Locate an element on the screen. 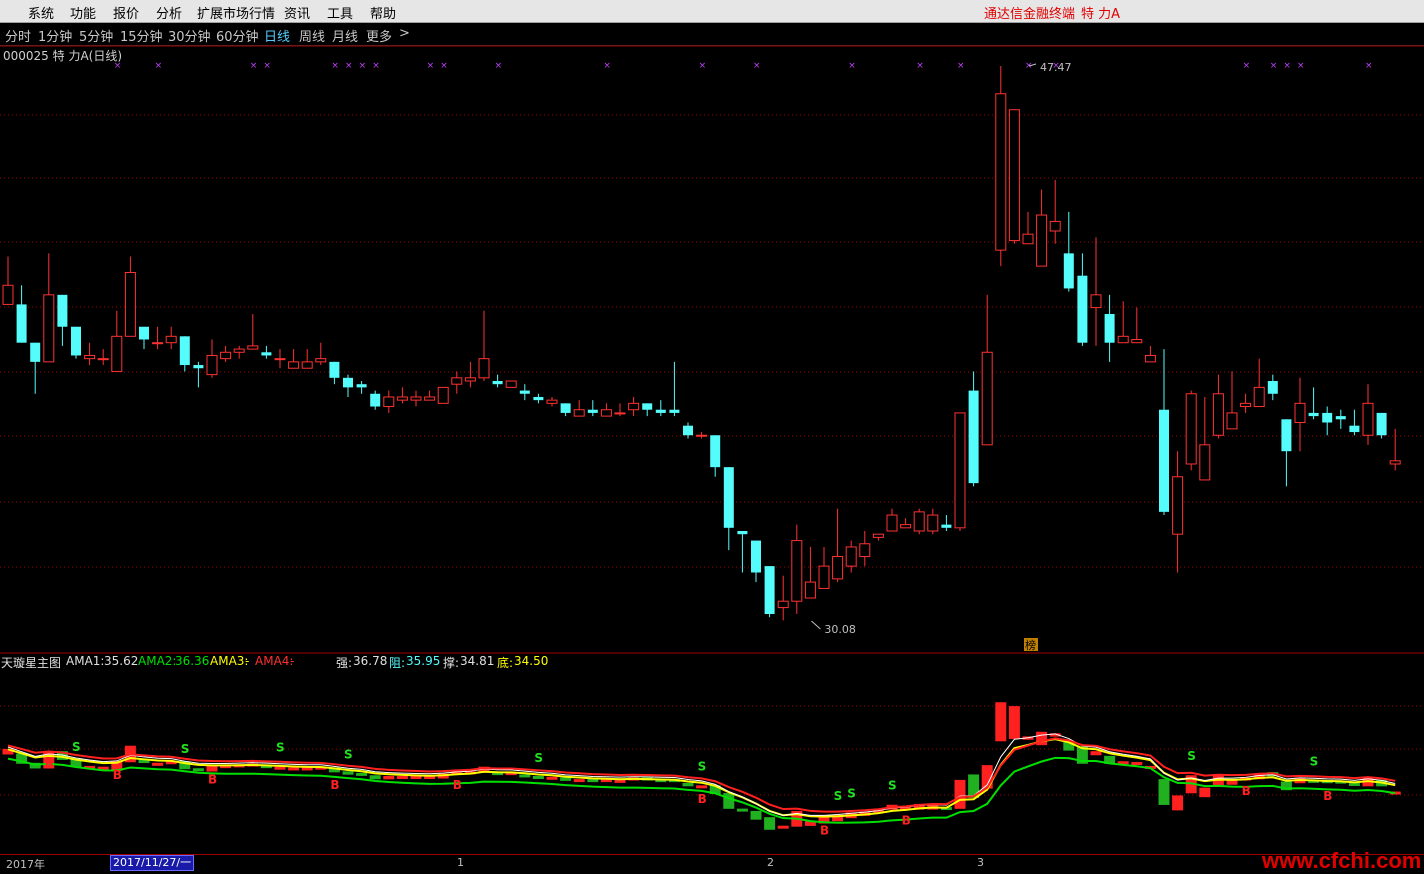 The height and width of the screenshot is (874, 1424). low-price-label: 30.08 is located at coordinates (840, 629).